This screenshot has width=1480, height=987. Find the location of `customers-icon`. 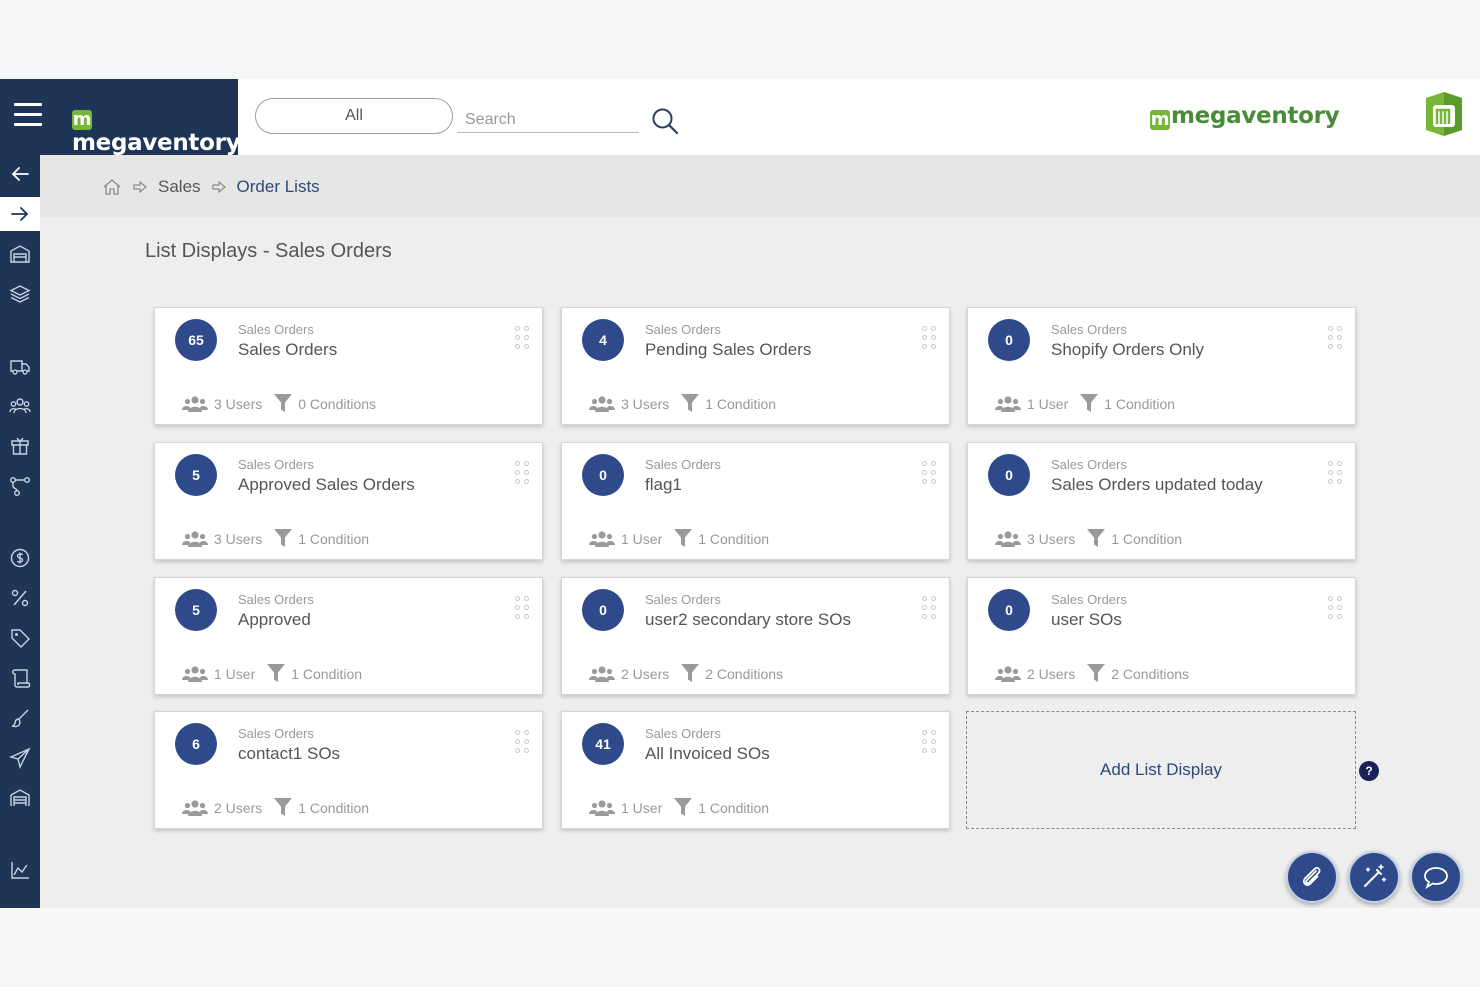

customers-icon is located at coordinates (20, 406).